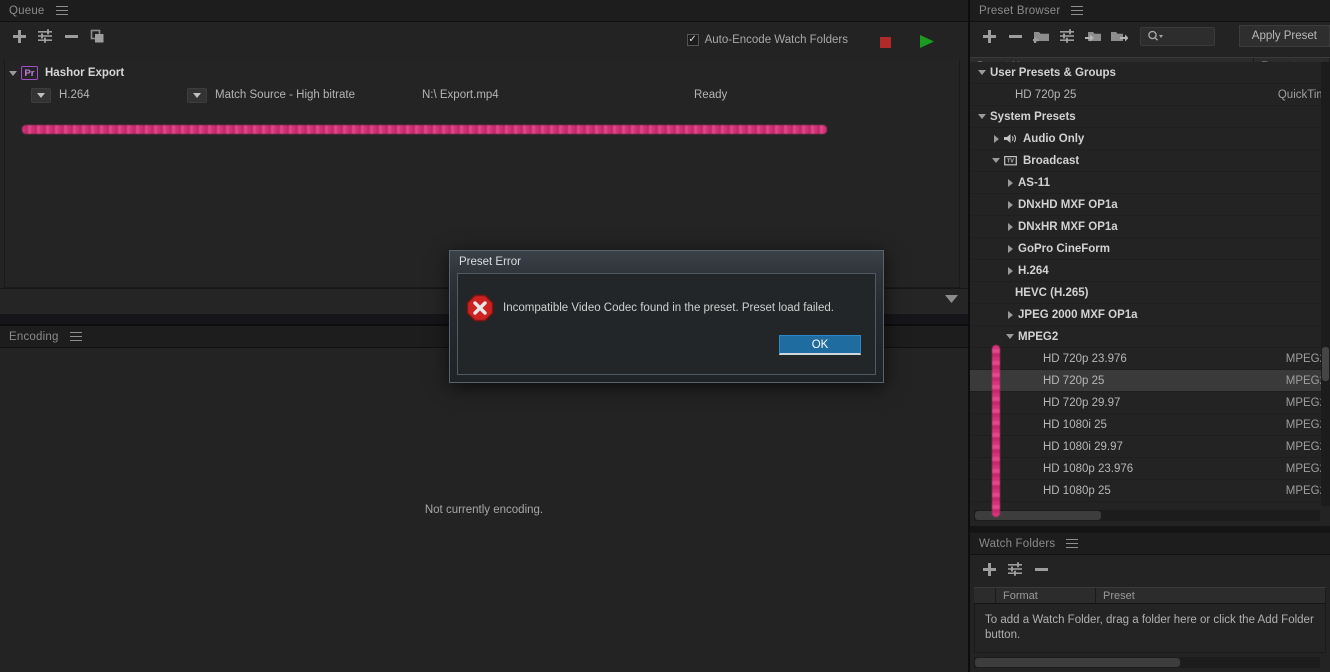 This screenshot has width=1330, height=672. Describe the element at coordinates (490, 262) in the screenshot. I see `dialog-title: Preset Error` at that location.